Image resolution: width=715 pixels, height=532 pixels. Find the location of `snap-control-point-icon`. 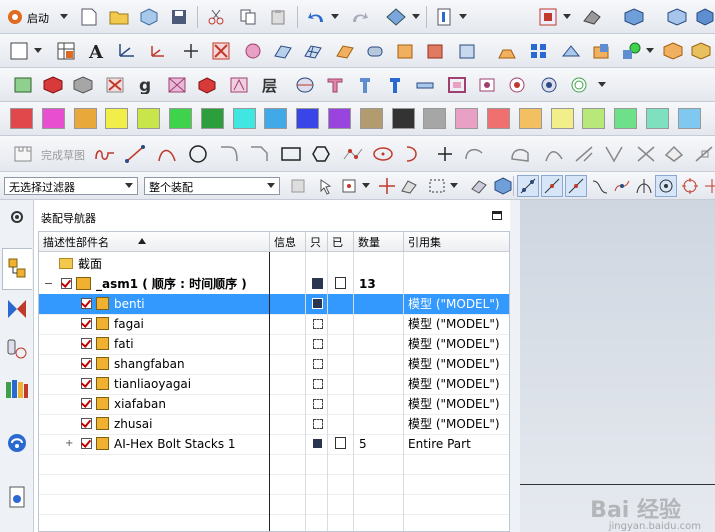

snap-control-point-icon is located at coordinates (576, 186).